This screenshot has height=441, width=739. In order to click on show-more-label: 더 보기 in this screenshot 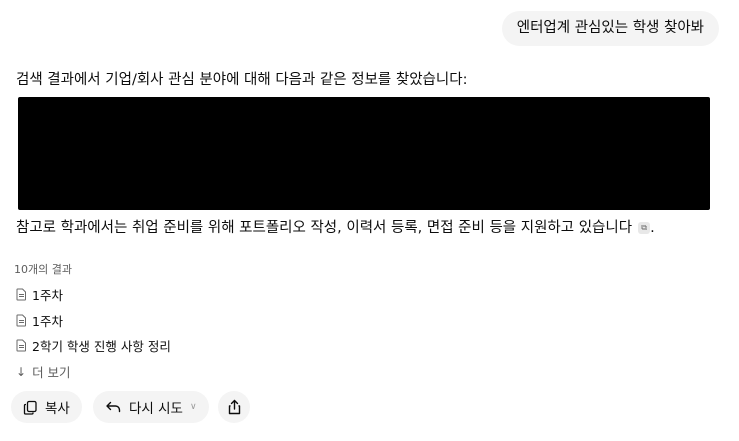, I will do `click(51, 372)`.